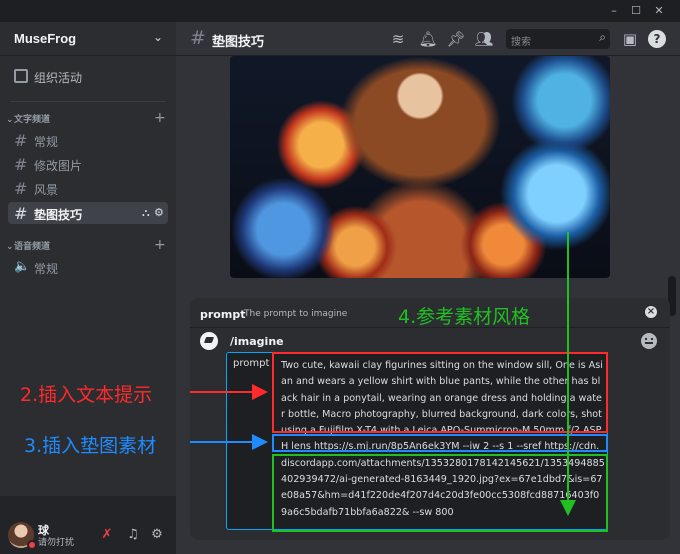  What do you see at coordinates (464, 317) in the screenshot?
I see `annotation-style-ref: 4.参考素材风格` at bounding box center [464, 317].